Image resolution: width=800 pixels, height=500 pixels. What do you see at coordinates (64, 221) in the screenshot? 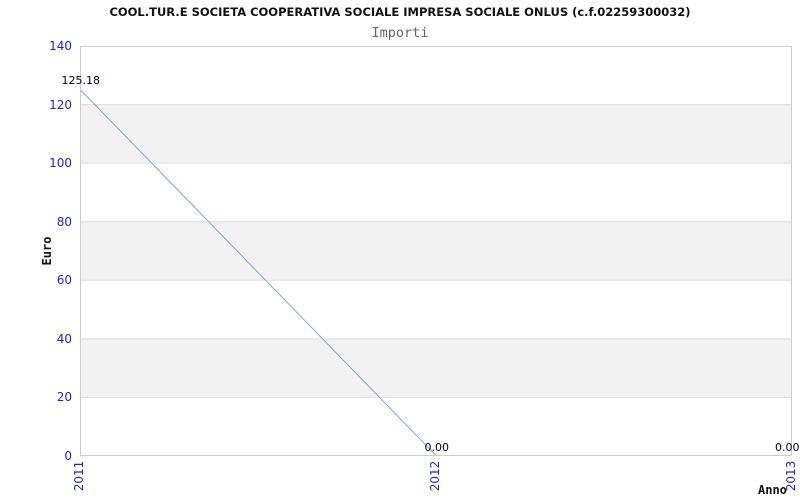
I see `y-tick-label: 80` at bounding box center [64, 221].